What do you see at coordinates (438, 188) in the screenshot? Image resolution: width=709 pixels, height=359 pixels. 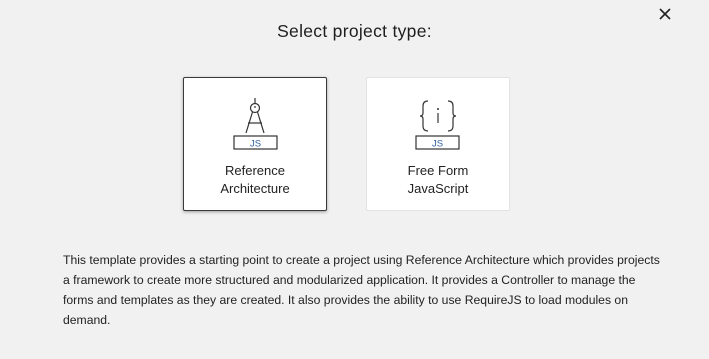 I see `card-label-line2: JavaScript` at bounding box center [438, 188].